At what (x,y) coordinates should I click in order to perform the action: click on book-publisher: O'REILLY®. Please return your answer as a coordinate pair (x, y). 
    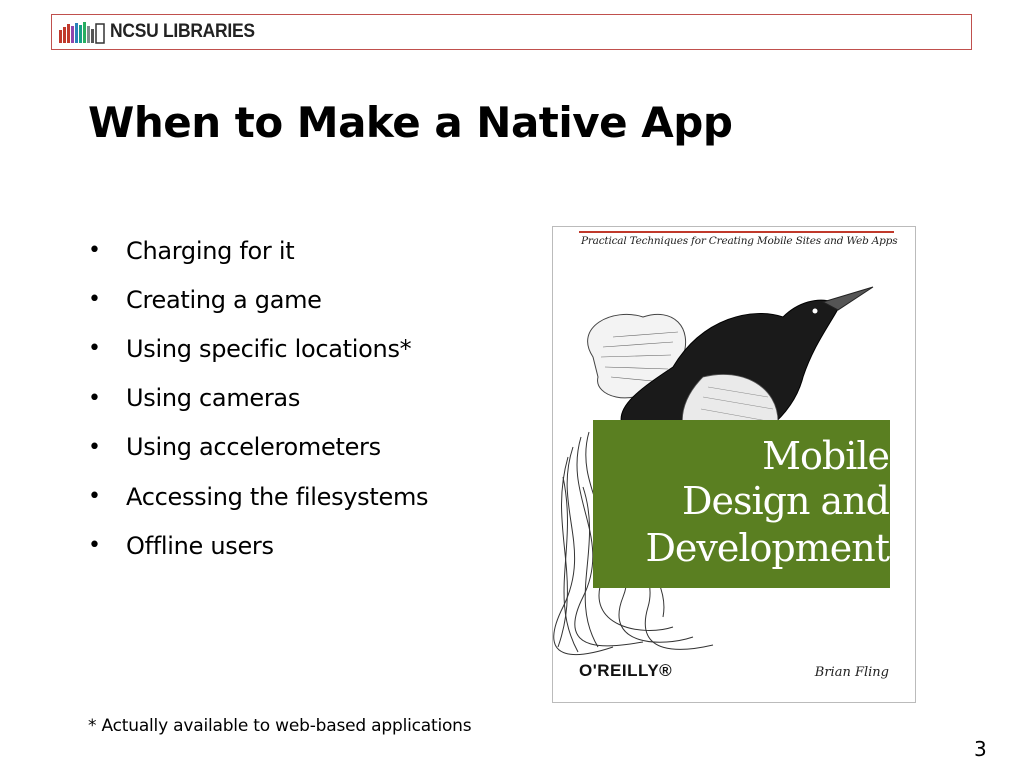
    Looking at the image, I should click on (626, 670).